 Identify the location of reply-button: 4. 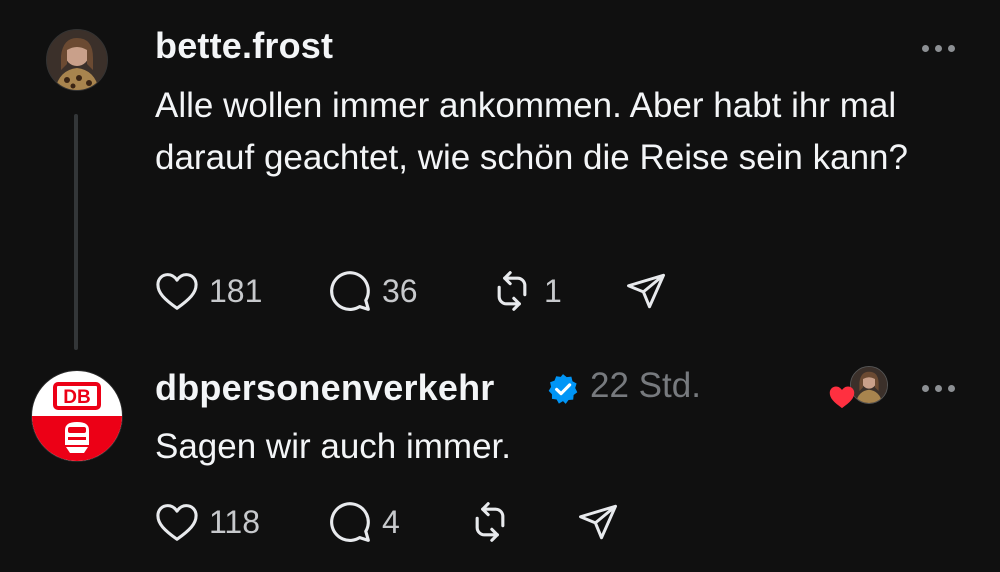
(364, 522).